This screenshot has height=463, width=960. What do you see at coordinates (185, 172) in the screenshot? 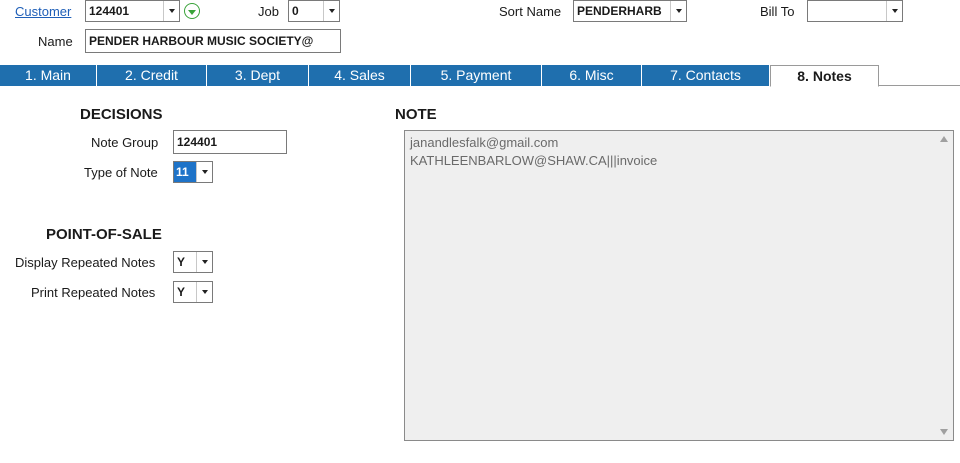
I see `type-of-note-value: 11` at bounding box center [185, 172].